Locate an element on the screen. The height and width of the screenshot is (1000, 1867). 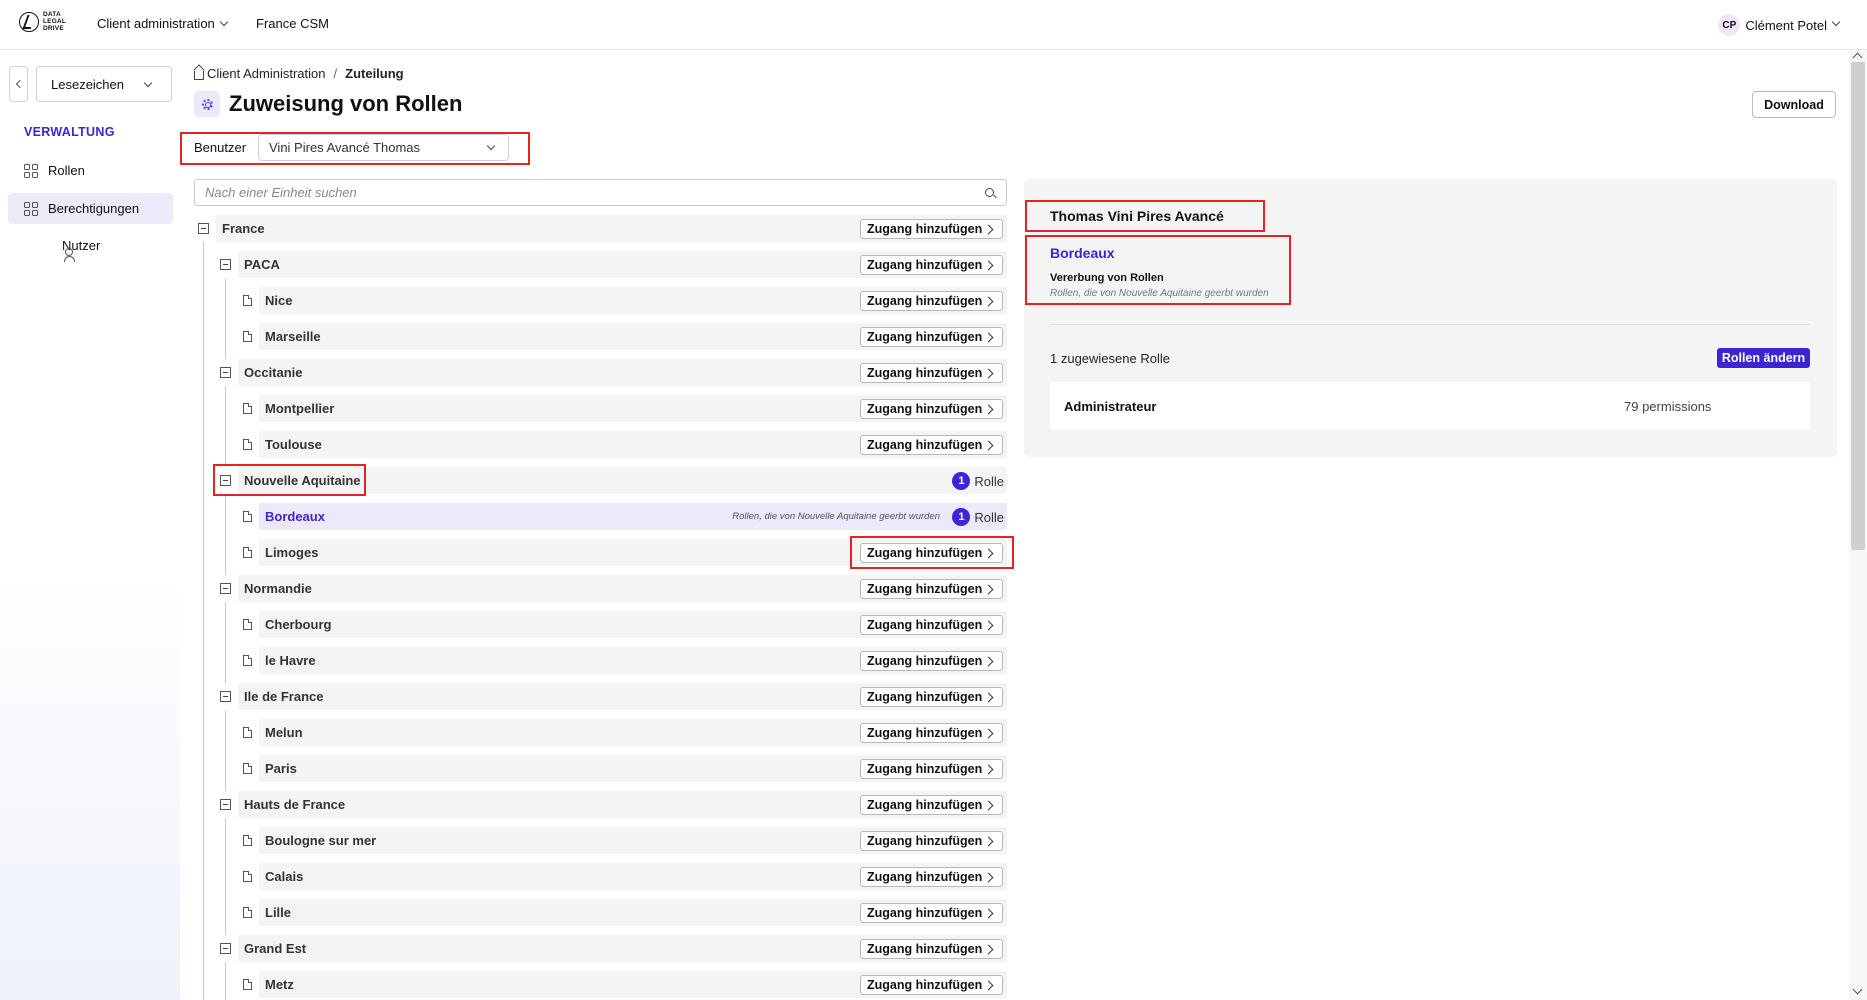
page-title: Zuweisung von Rollen is located at coordinates (346, 103).